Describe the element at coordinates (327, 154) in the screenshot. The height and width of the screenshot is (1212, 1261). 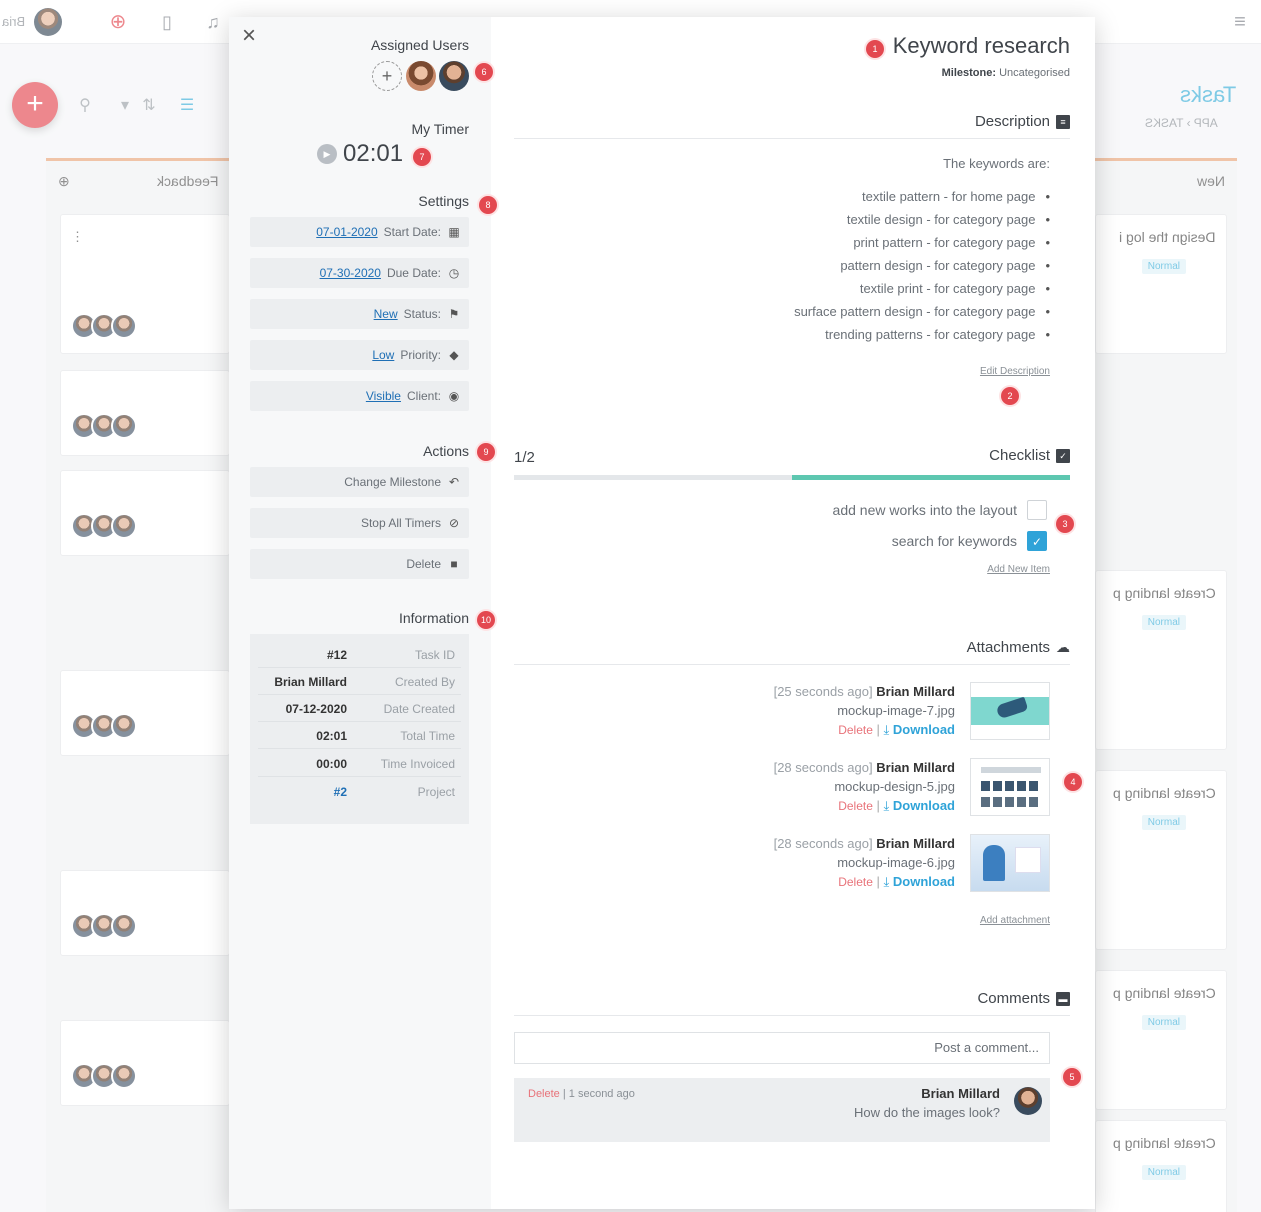
I see `play-icon: ▶` at that location.